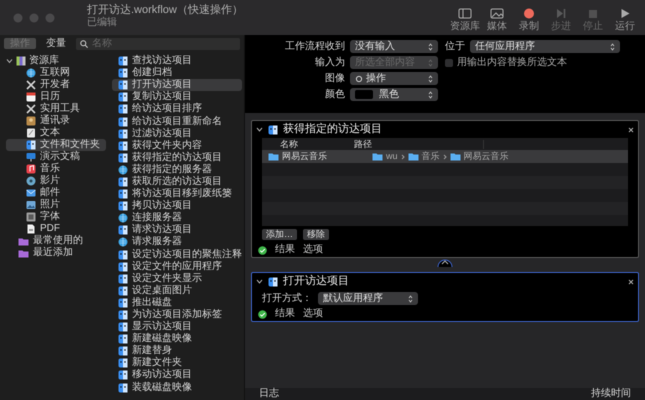  What do you see at coordinates (394, 78) in the screenshot?
I see `image-dropdown: 操作` at bounding box center [394, 78].